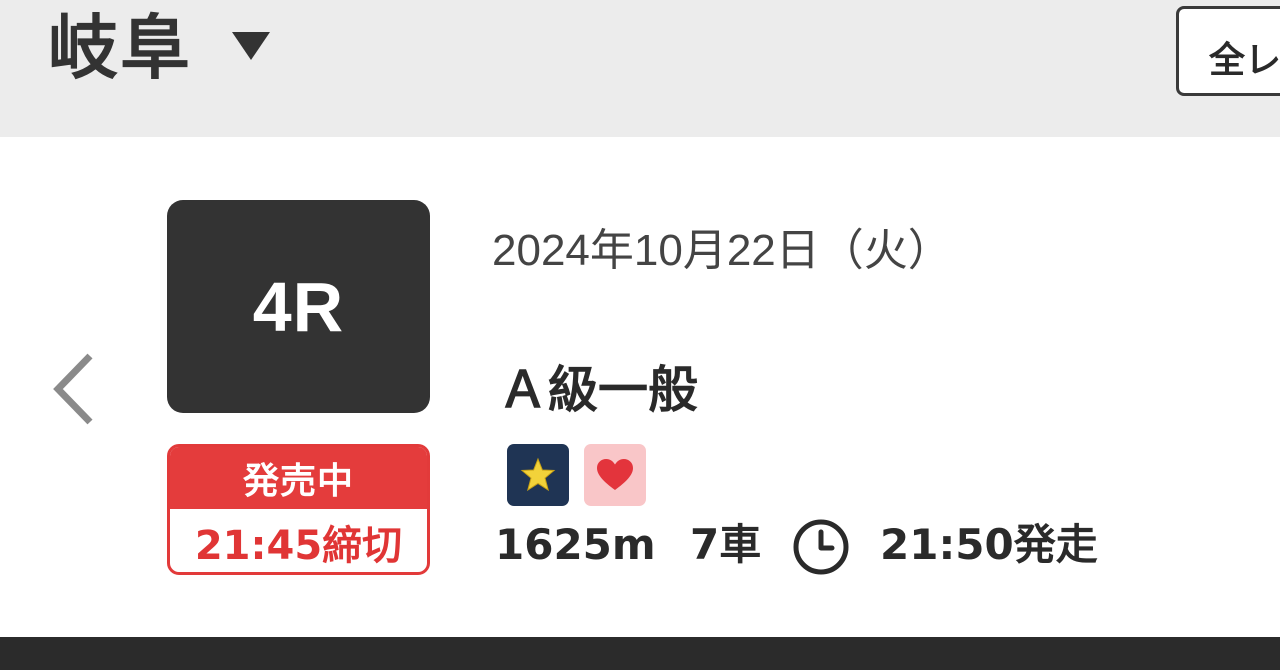 The image size is (1280, 670). I want to click on star-badge, so click(538, 475).